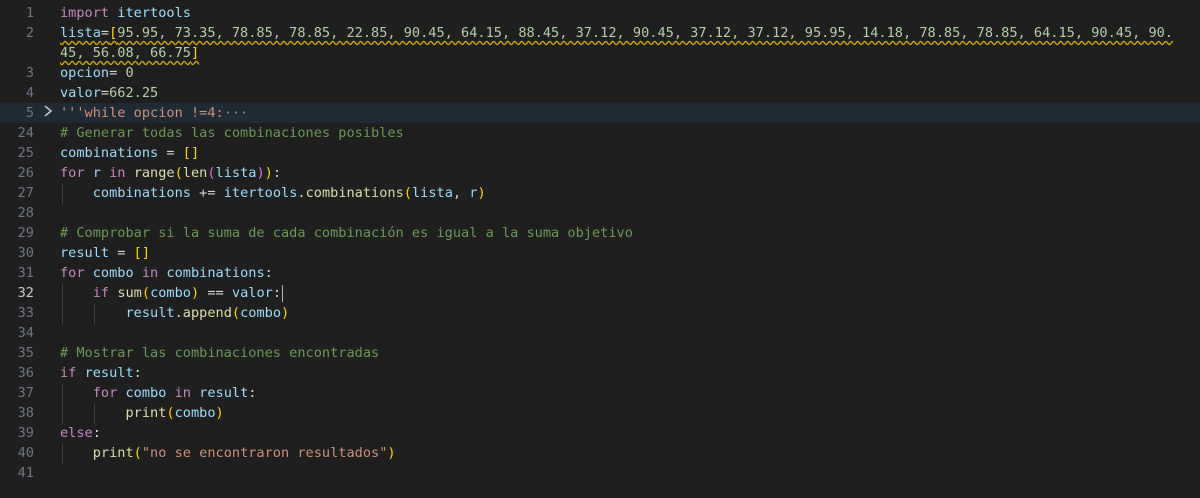 This screenshot has height=498, width=1200. What do you see at coordinates (25, 153) in the screenshot?
I see `line-number: 25` at bounding box center [25, 153].